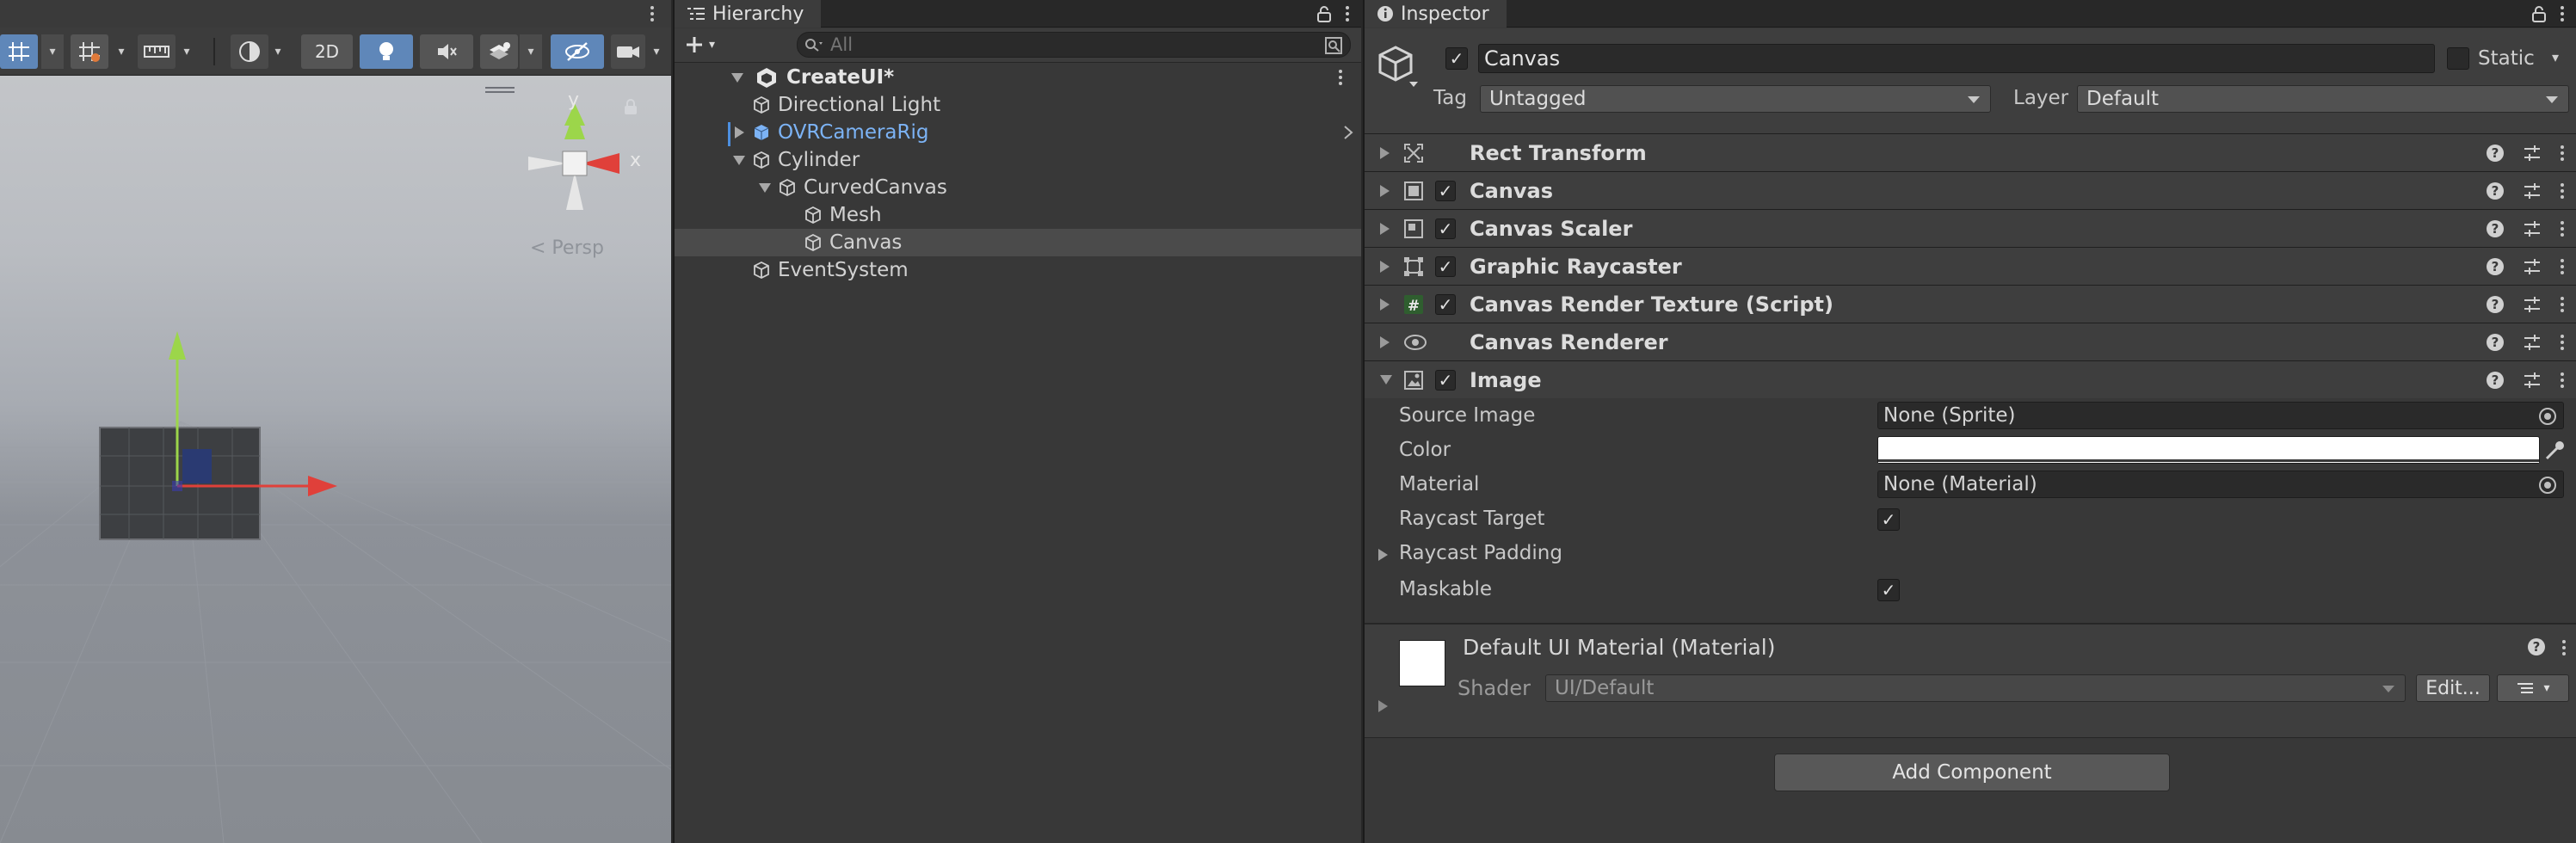 This screenshot has height=843, width=2576. Describe the element at coordinates (2458, 59) in the screenshot. I see `static-toggle` at that location.